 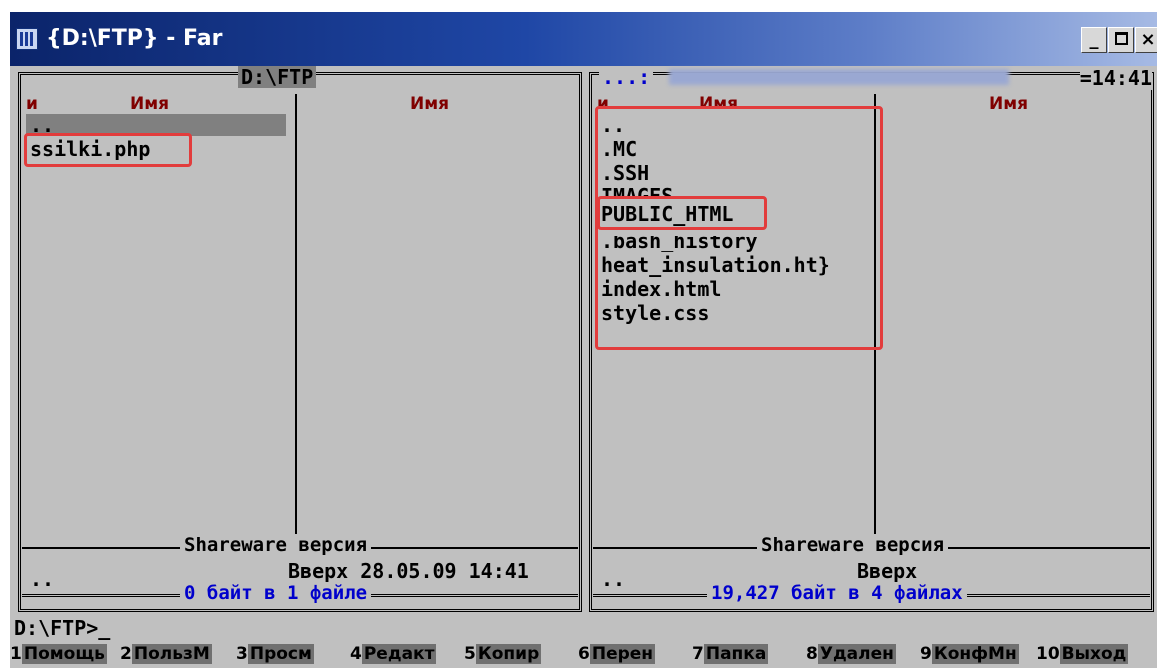 I want to click on key-f8-delete: 8 Удален, so click(x=851, y=654).